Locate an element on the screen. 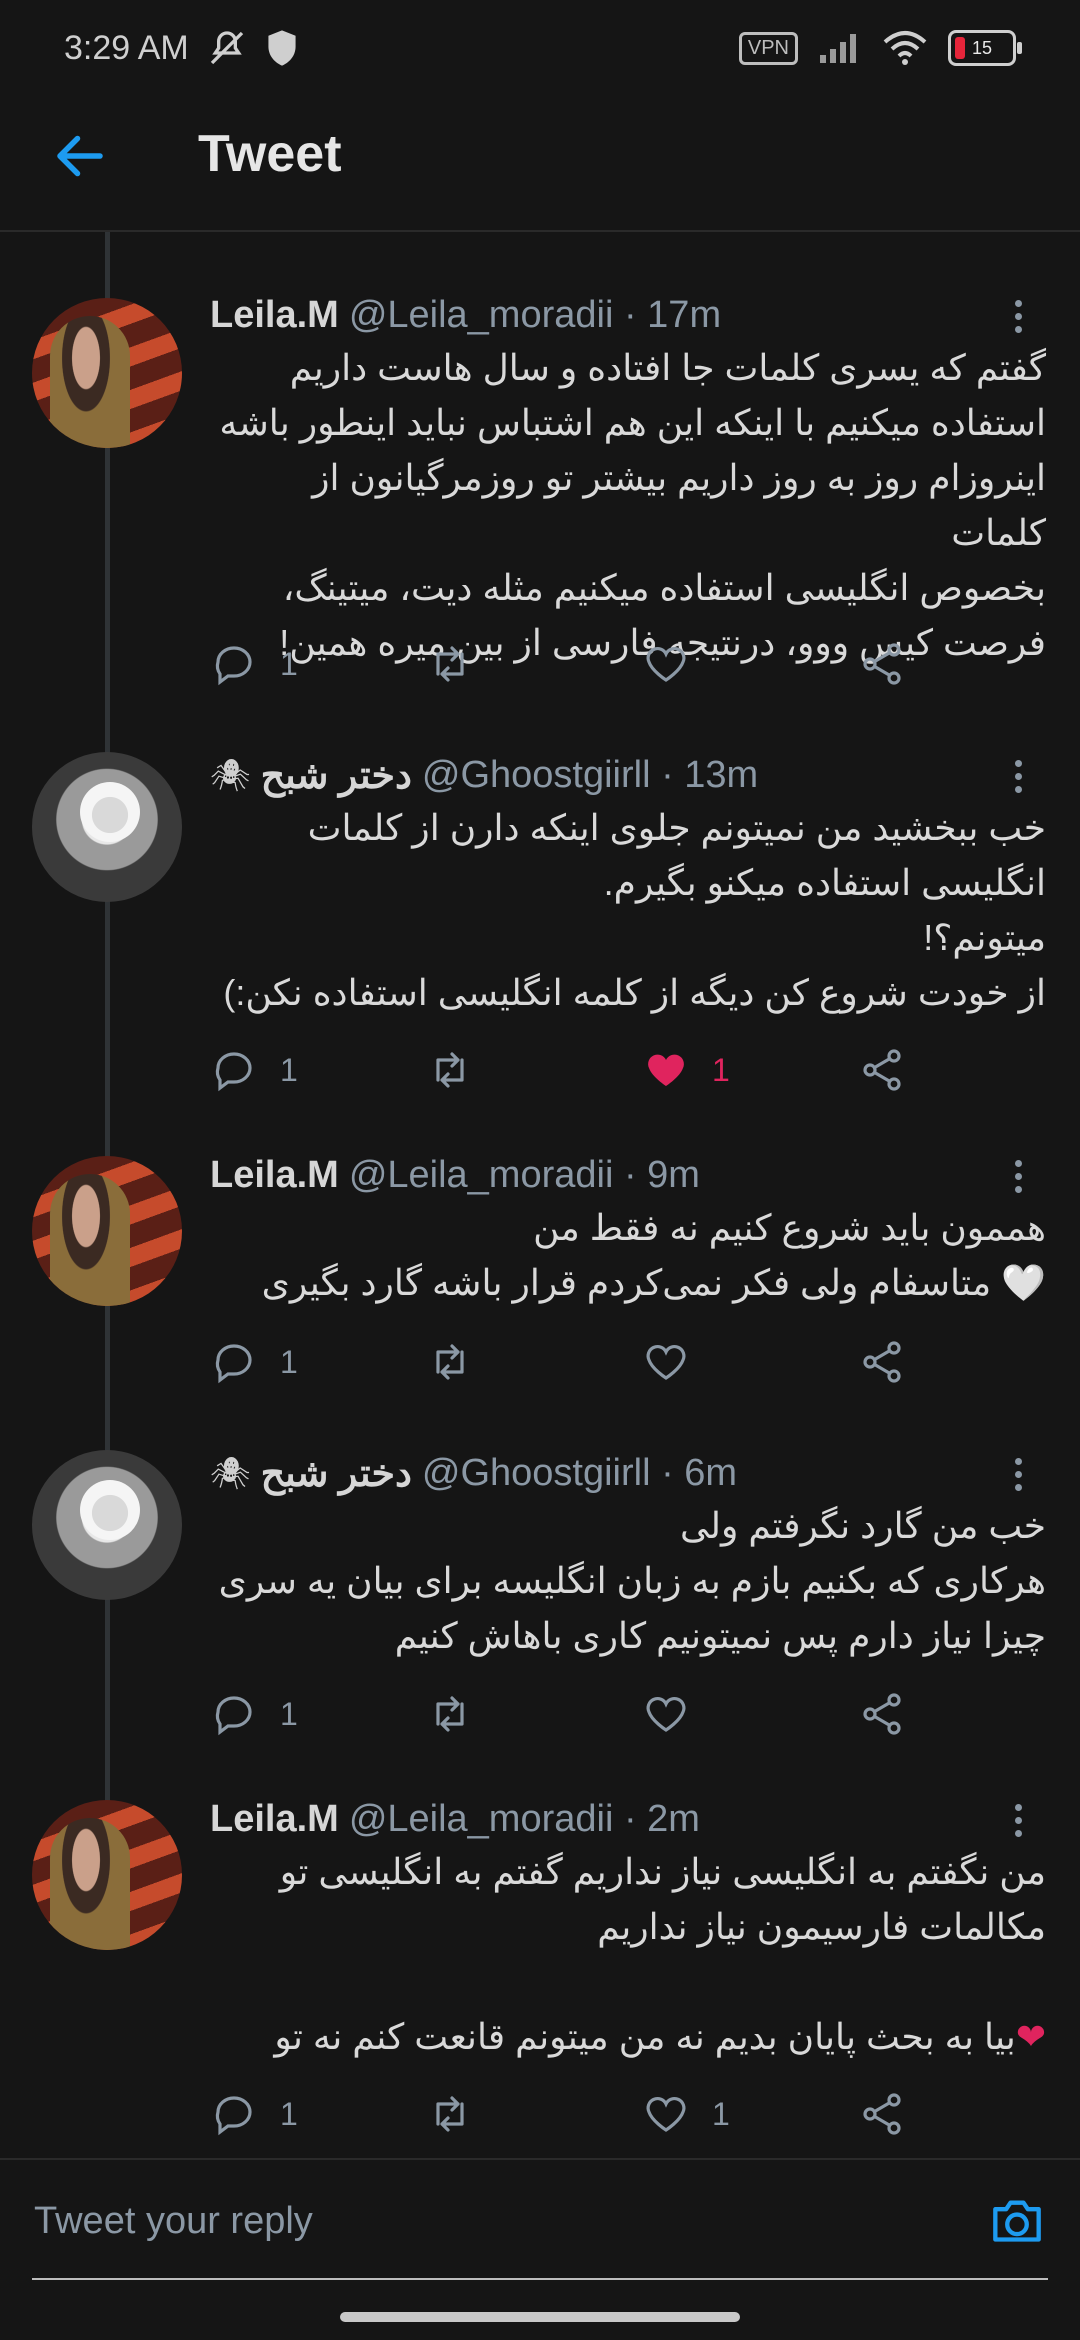 The height and width of the screenshot is (2340, 1080). back-arrow-icon is located at coordinates (80, 156).